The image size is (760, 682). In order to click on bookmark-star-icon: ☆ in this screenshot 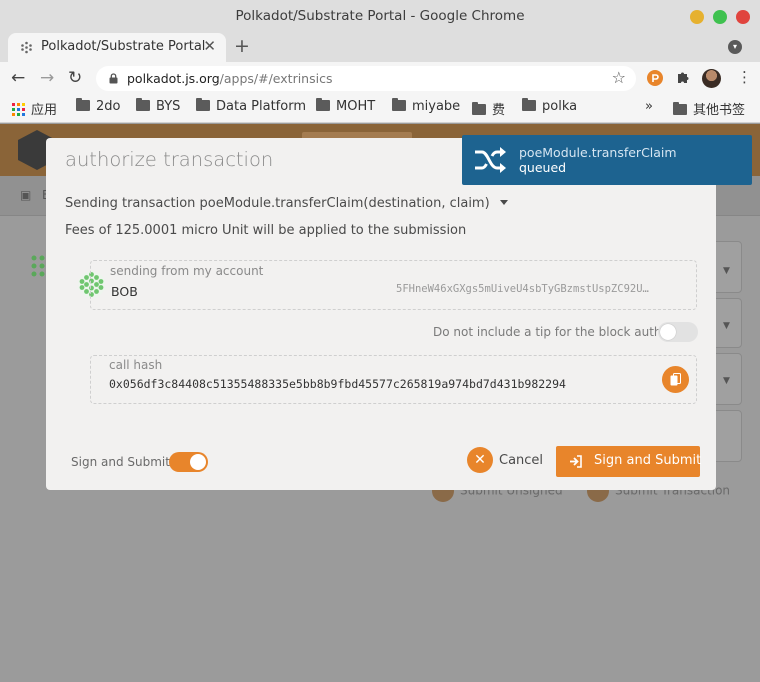, I will do `click(619, 77)`.